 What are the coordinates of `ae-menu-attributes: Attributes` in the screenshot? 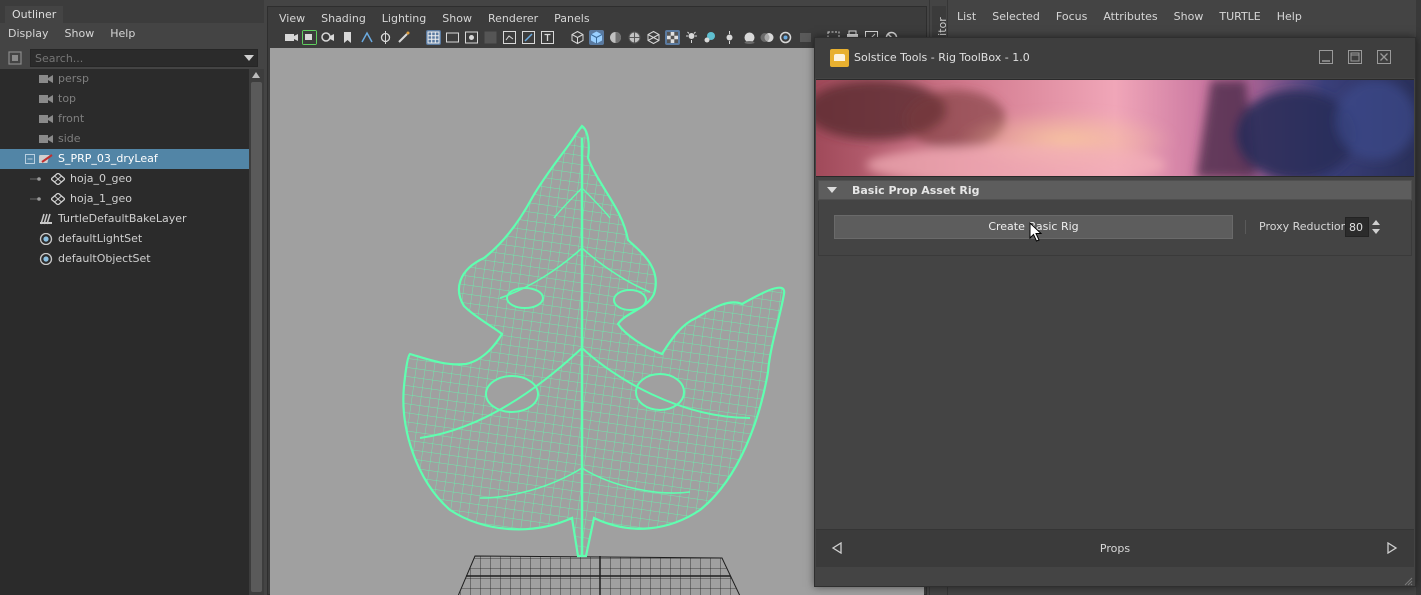 It's located at (1131, 15).